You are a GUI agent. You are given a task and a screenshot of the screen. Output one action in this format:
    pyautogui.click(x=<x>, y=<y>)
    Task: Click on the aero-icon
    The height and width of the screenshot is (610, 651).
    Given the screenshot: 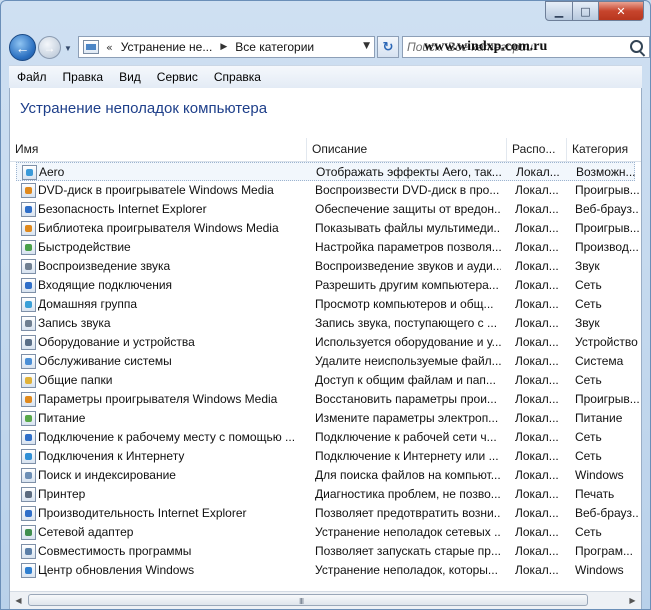 What is the action you would take?
    pyautogui.click(x=29, y=172)
    